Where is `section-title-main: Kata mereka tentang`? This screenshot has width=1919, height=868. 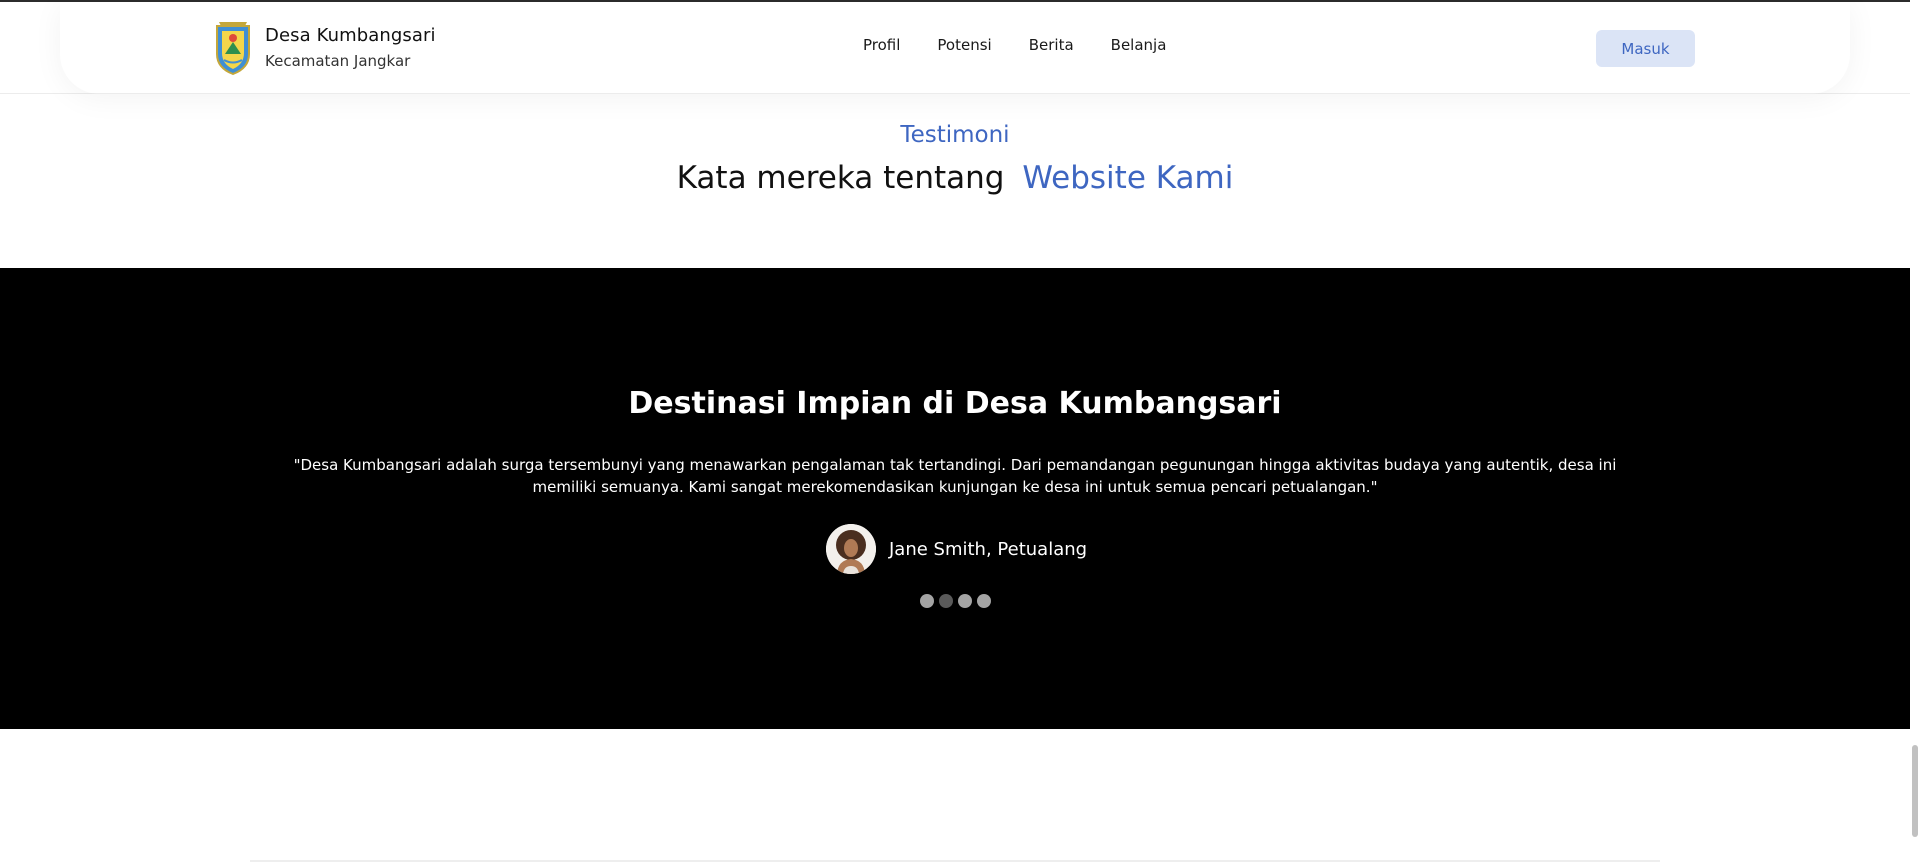
section-title-main: Kata mereka tentang is located at coordinates (840, 178).